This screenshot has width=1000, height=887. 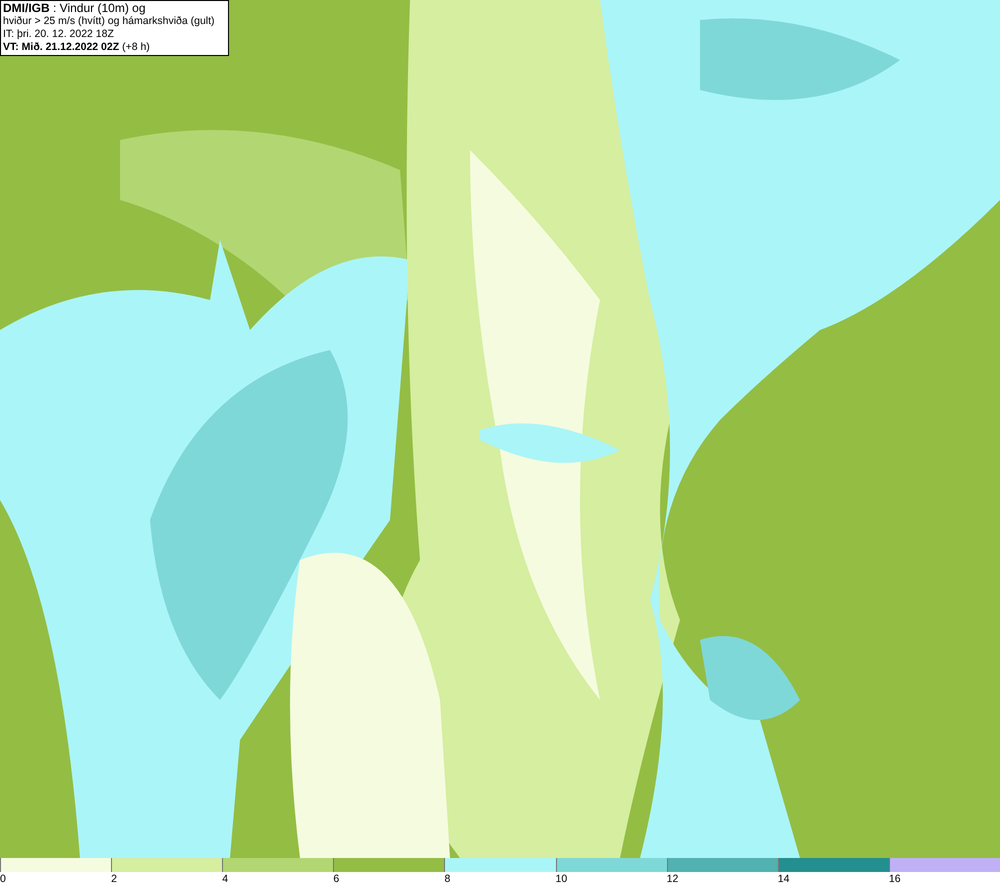 What do you see at coordinates (447, 879) in the screenshot?
I see `legend-label: 8` at bounding box center [447, 879].